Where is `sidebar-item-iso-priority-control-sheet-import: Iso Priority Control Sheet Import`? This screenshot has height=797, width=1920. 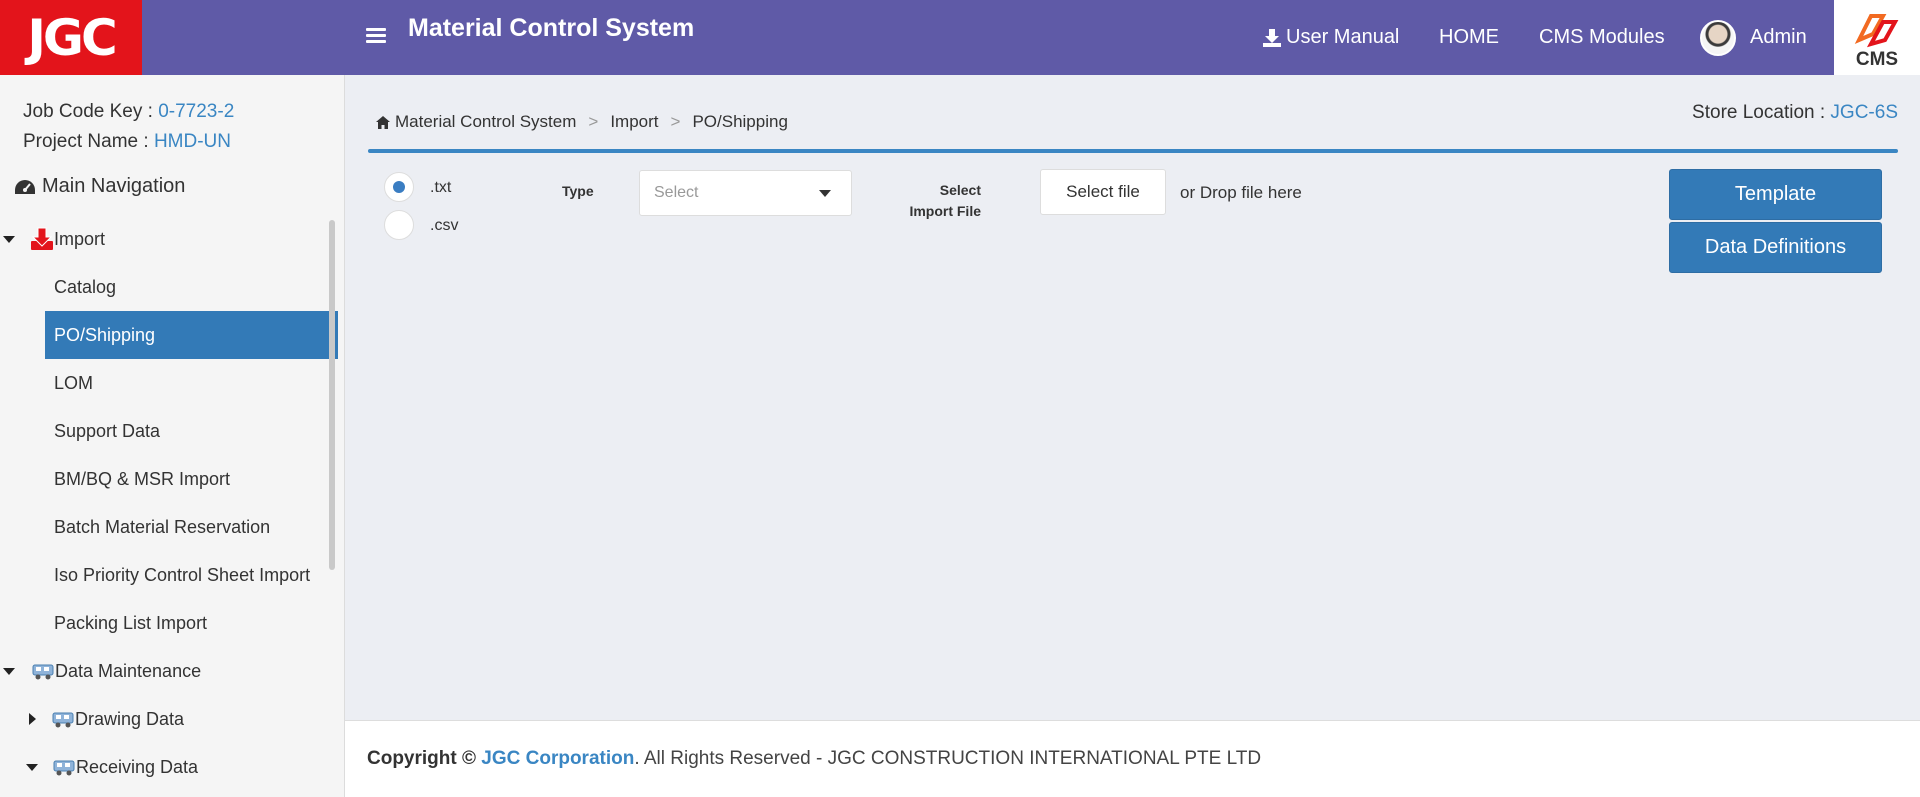
sidebar-item-iso-priority-control-sheet-import: Iso Priority Control Sheet Import is located at coordinates (191, 575).